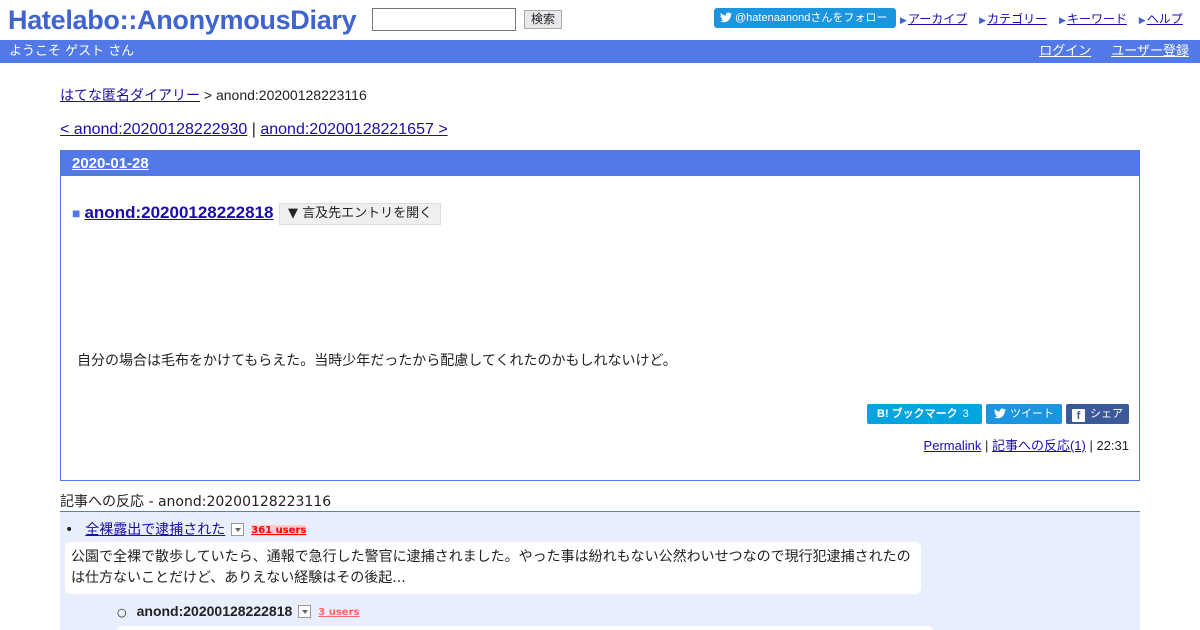 This screenshot has height=630, width=1200. What do you see at coordinates (130, 95) in the screenshot?
I see `breadcrumb-home-link: はてな匿名ダイアリー` at bounding box center [130, 95].